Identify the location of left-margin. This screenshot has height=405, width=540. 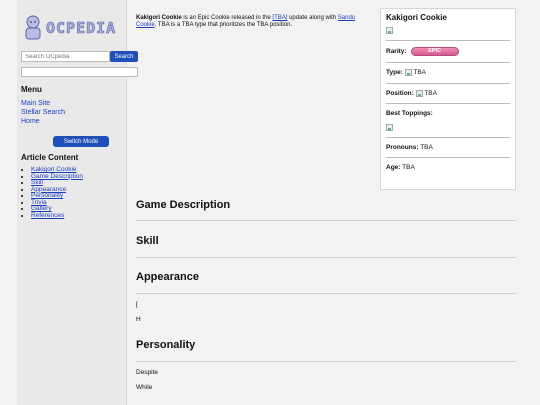
(8, 202).